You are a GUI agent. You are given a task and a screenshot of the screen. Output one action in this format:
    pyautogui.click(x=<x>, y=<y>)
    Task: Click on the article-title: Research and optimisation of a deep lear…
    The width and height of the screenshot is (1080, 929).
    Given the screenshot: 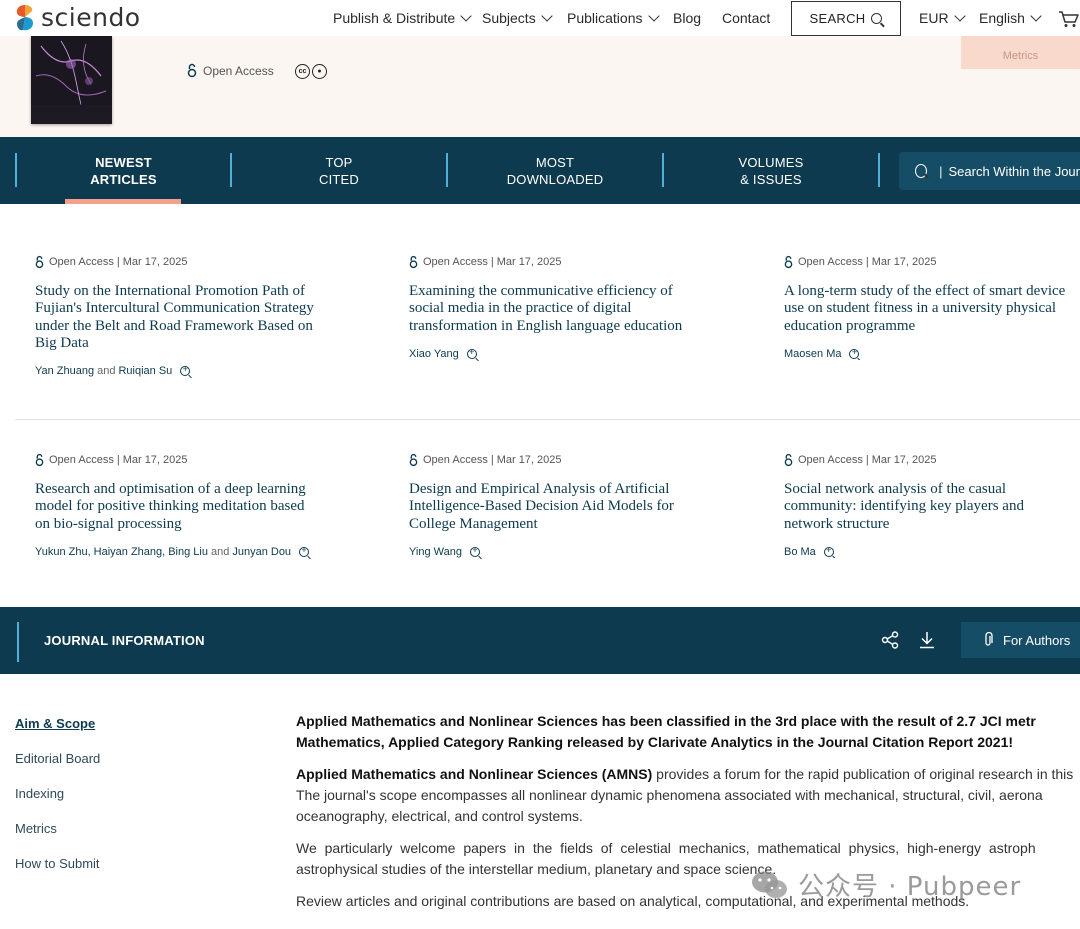 What is the action you would take?
    pyautogui.click(x=200, y=507)
    